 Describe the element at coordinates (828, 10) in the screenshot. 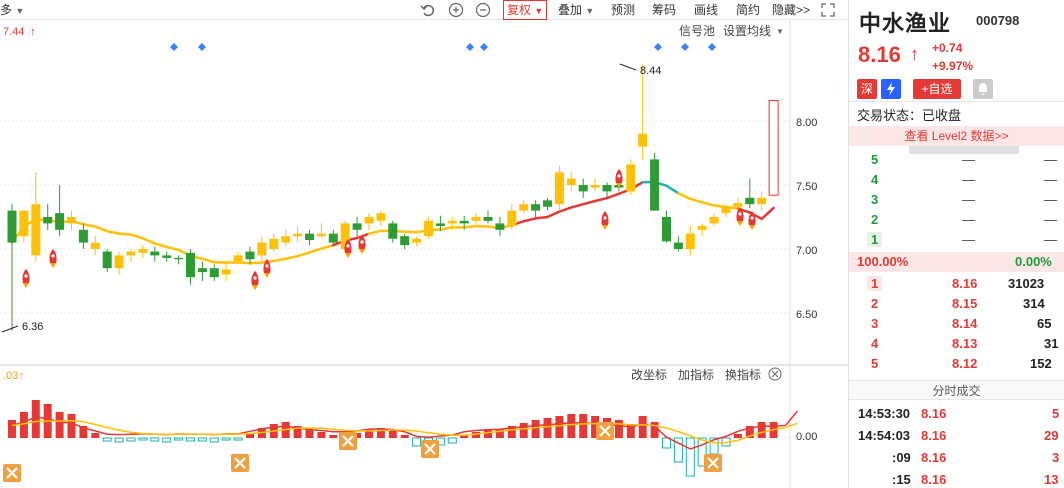

I see `fullscreen-icon` at that location.